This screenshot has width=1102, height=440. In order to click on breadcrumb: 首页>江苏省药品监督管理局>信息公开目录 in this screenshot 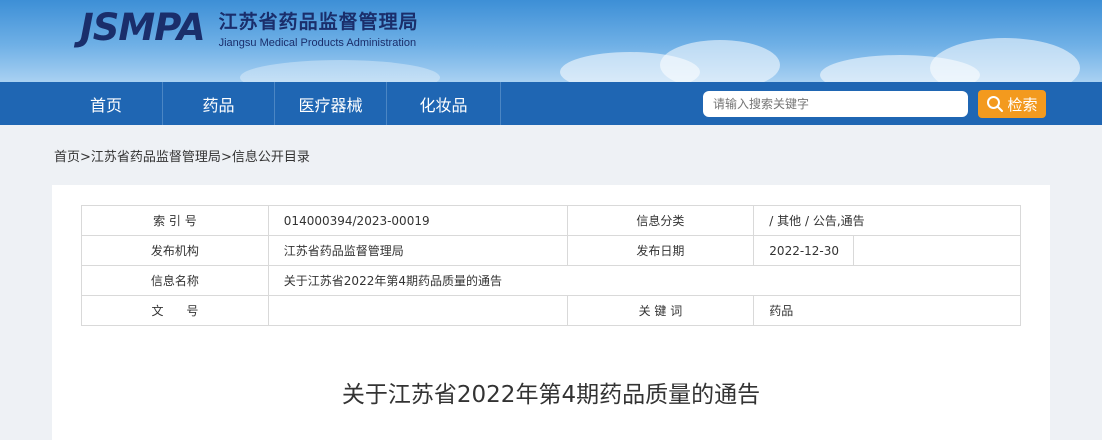, I will do `click(182, 155)`.